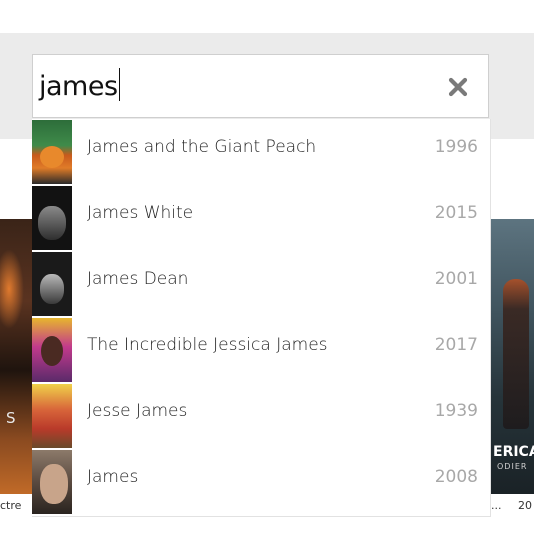  I want to click on movie-card-right: ERICA ODIER, so click(512, 356).